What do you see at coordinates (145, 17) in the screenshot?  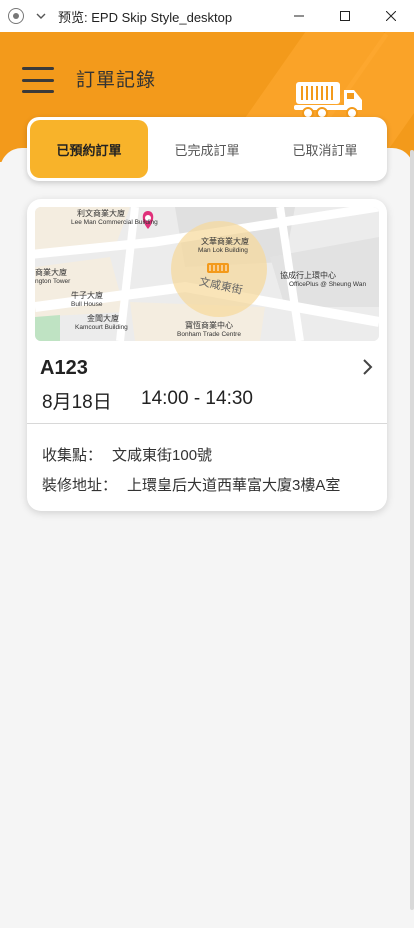 I see `window-title: 预览: EPD Skip Style_desktop` at bounding box center [145, 17].